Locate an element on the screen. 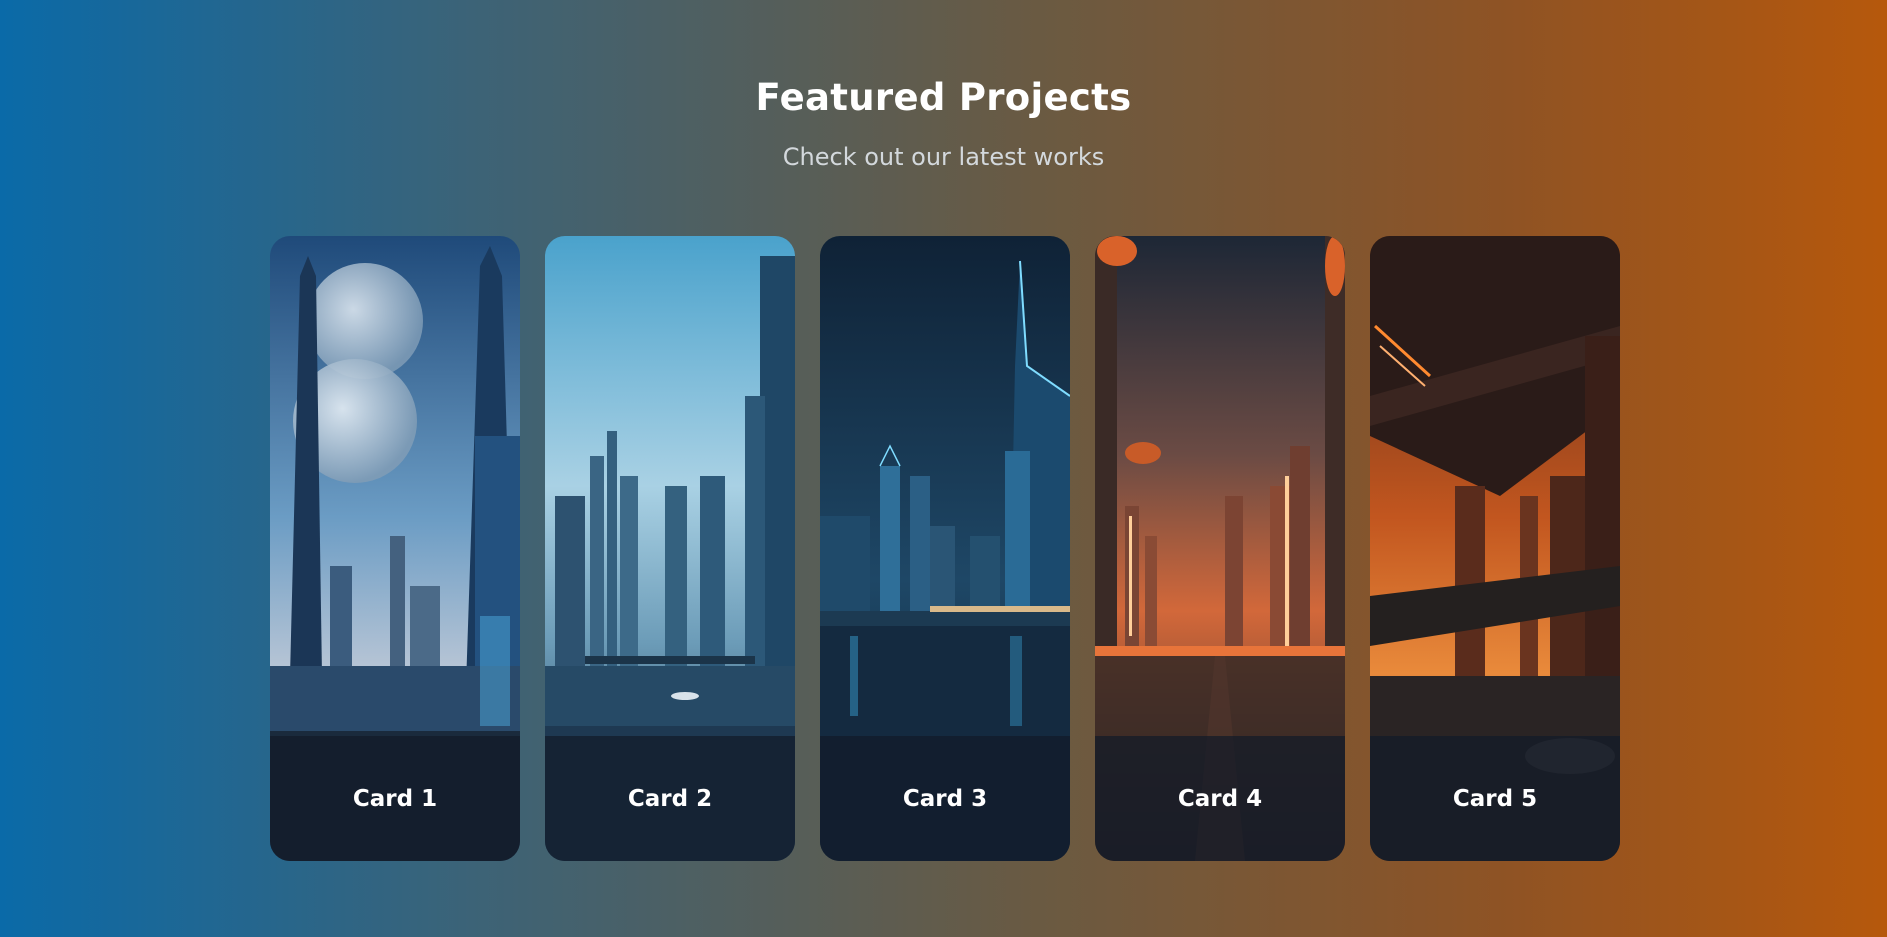  card-3-label: Card 3 is located at coordinates (945, 798).